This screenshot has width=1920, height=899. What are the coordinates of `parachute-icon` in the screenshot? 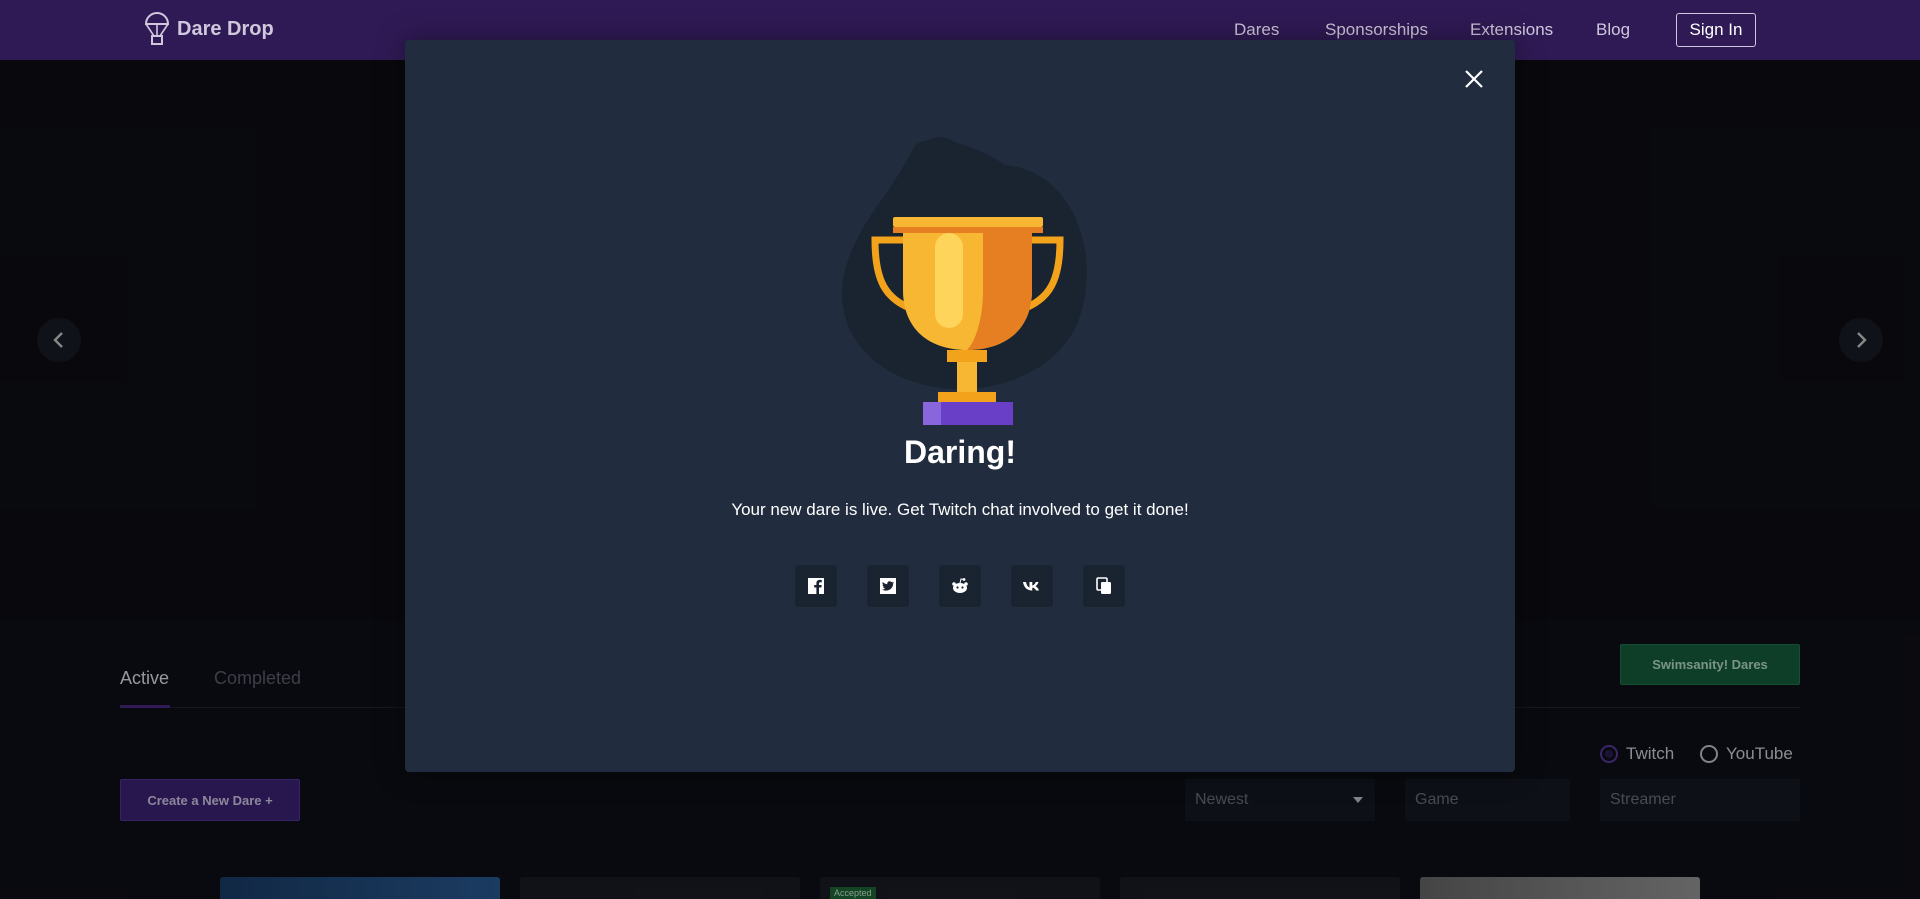 It's located at (157, 28).